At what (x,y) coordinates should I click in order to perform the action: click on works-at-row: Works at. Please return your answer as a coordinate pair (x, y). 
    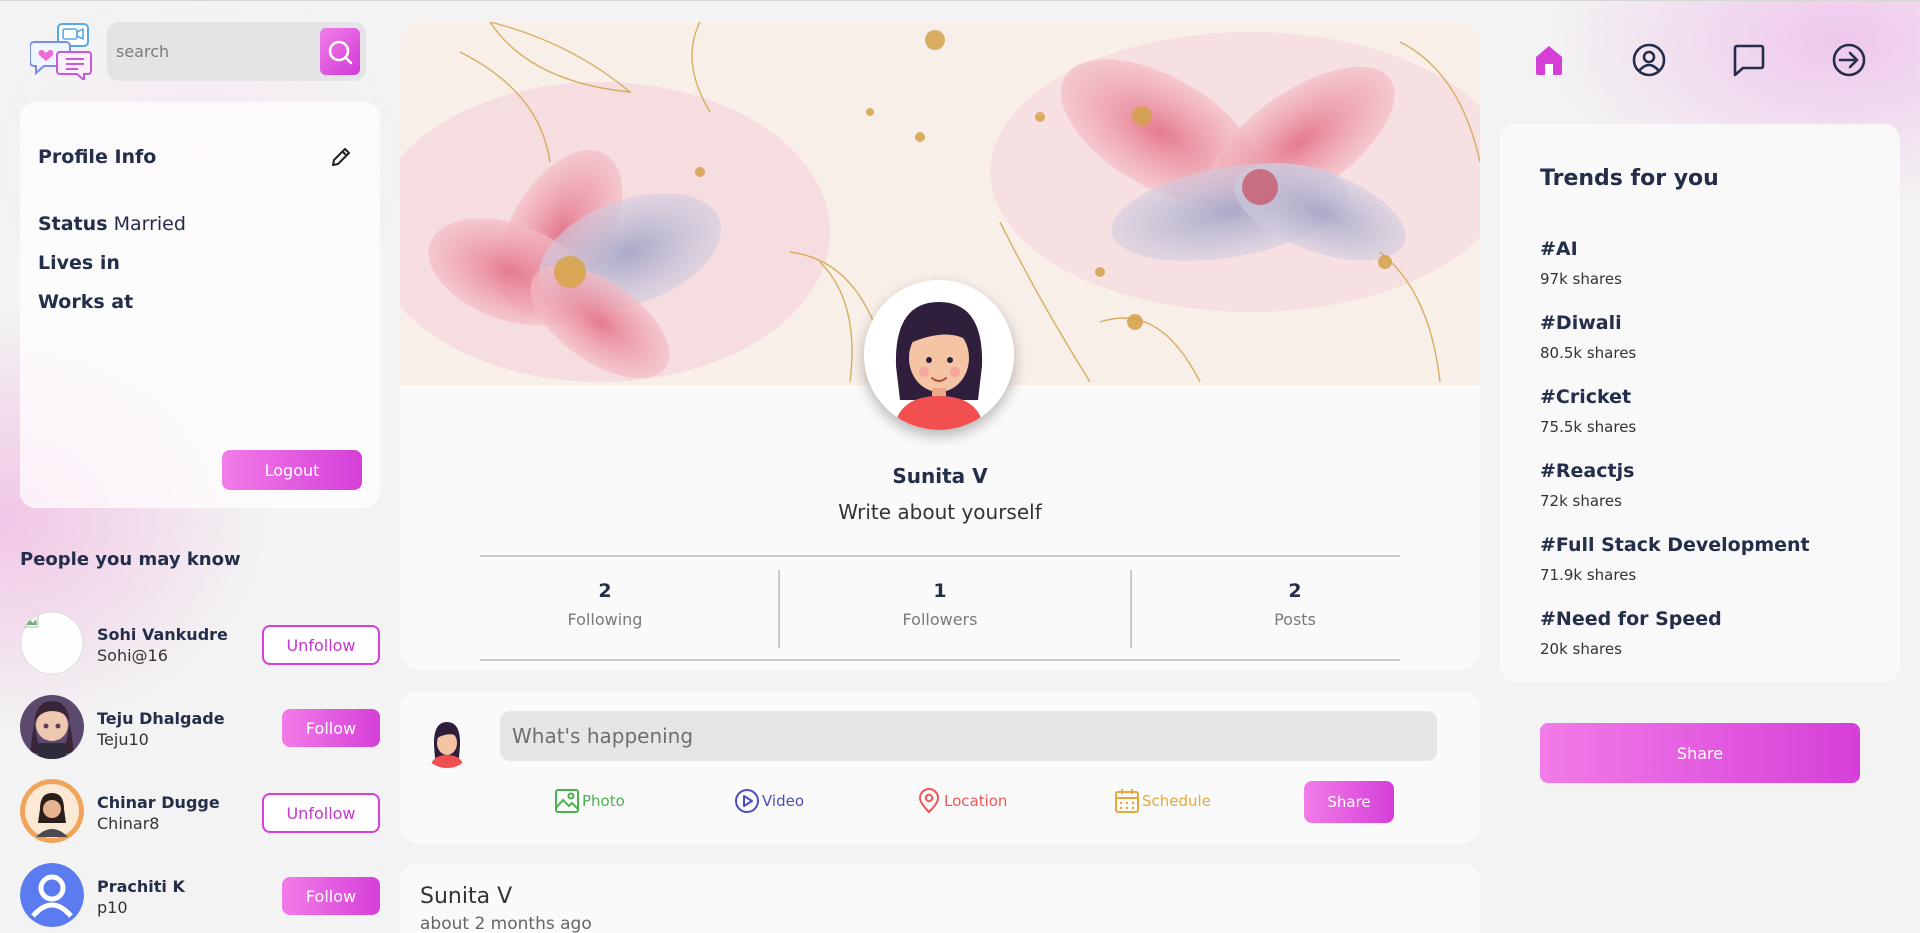
    Looking at the image, I should click on (85, 302).